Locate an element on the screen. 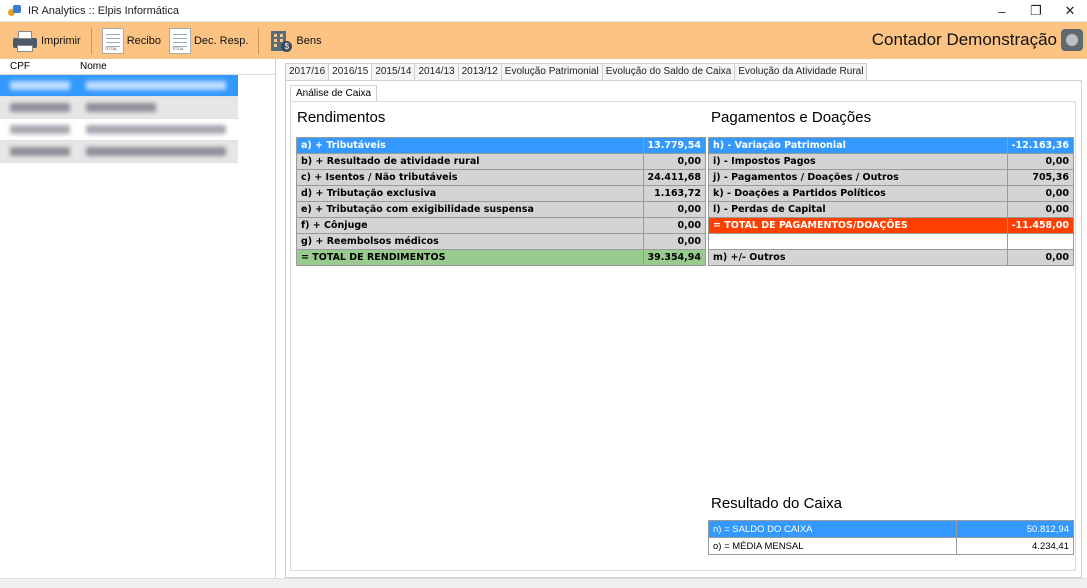 The height and width of the screenshot is (588, 1087). user-avatar-icon is located at coordinates (1072, 40).